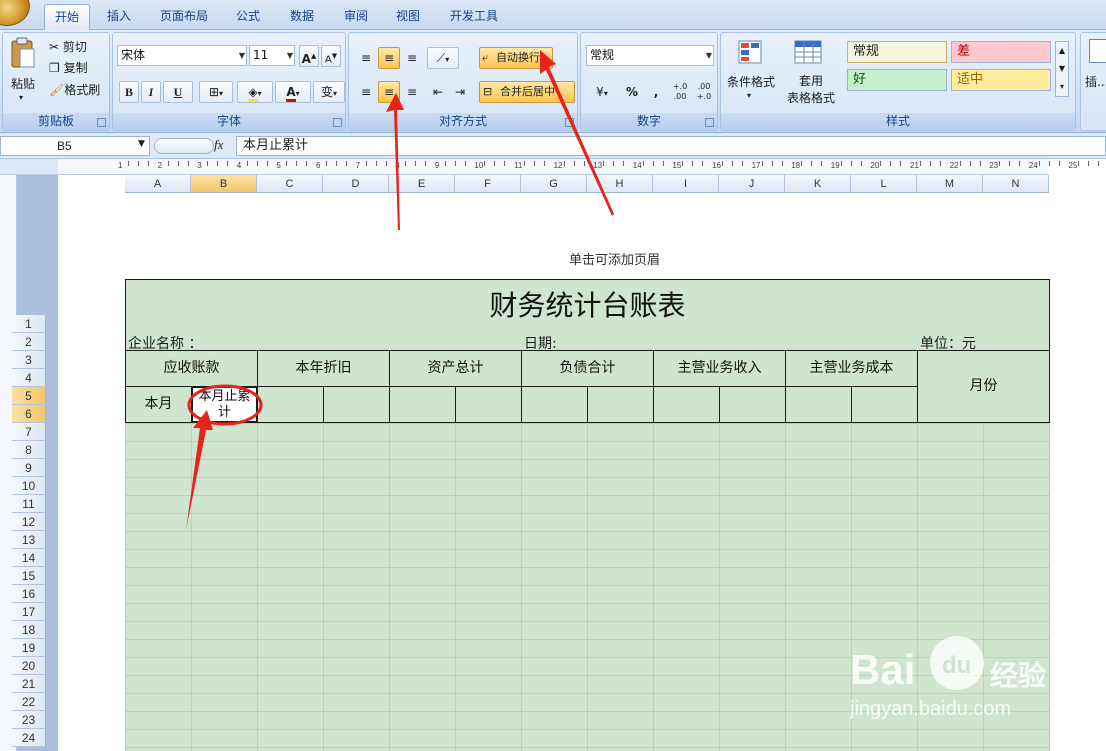 This screenshot has width=1106, height=751. I want to click on row-header-17: 17, so click(29, 612).